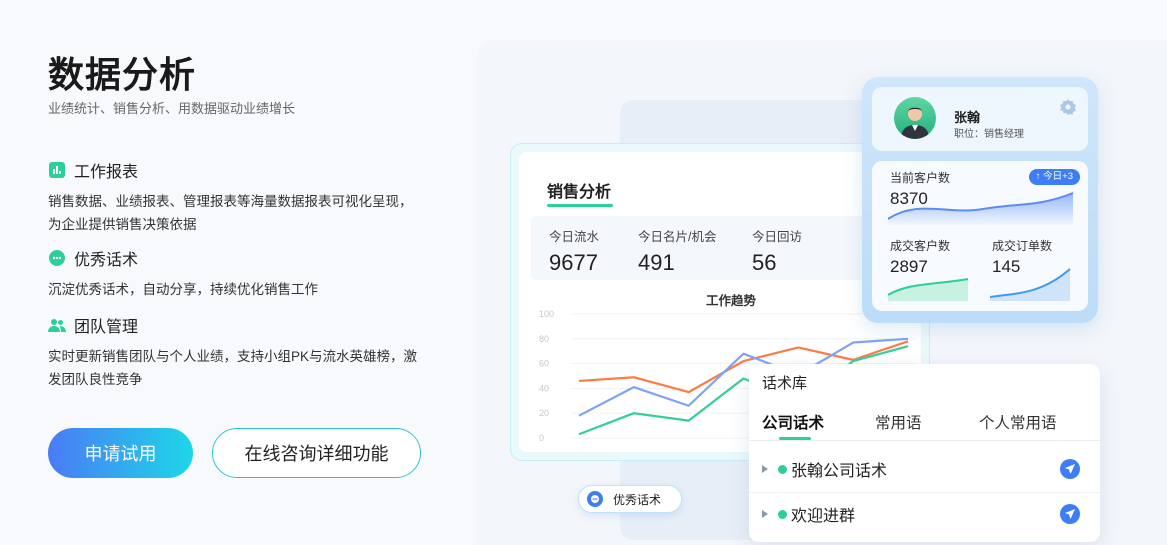 This screenshot has height=545, width=1167. What do you see at coordinates (722, 248) in the screenshot?
I see `stats-strip: 今日流水 9677 今日名片/机会 491 今日回访 56` at bounding box center [722, 248].